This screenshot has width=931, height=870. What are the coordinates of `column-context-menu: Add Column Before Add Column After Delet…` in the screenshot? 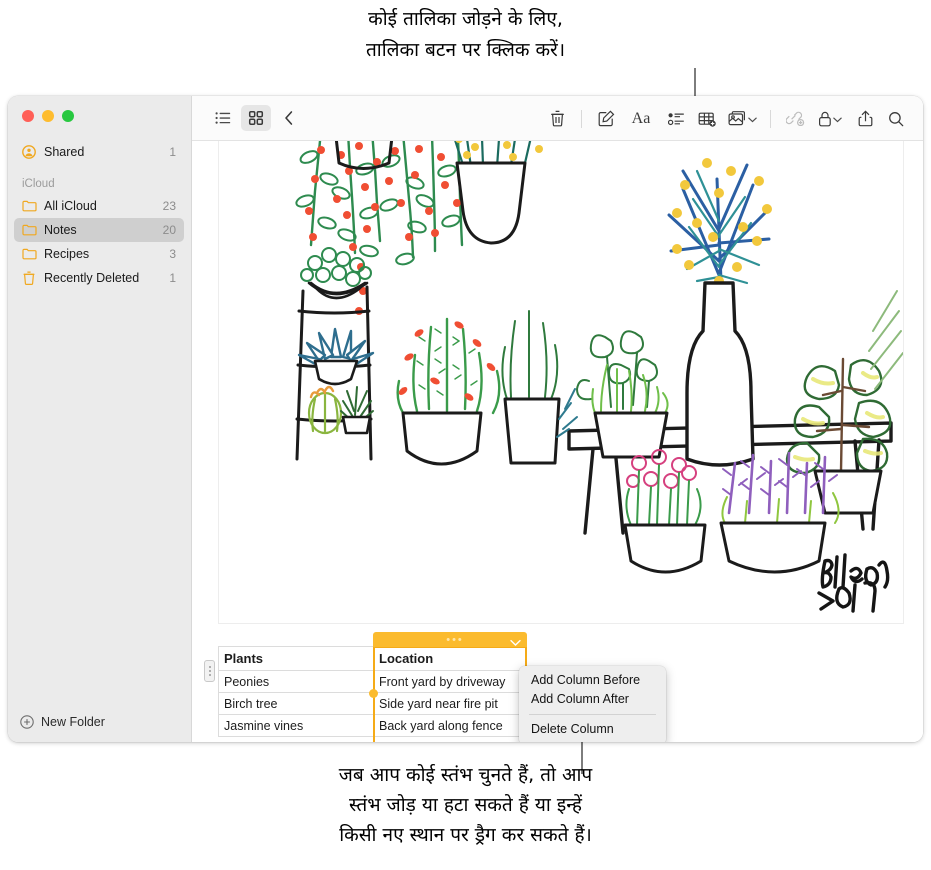 It's located at (592, 704).